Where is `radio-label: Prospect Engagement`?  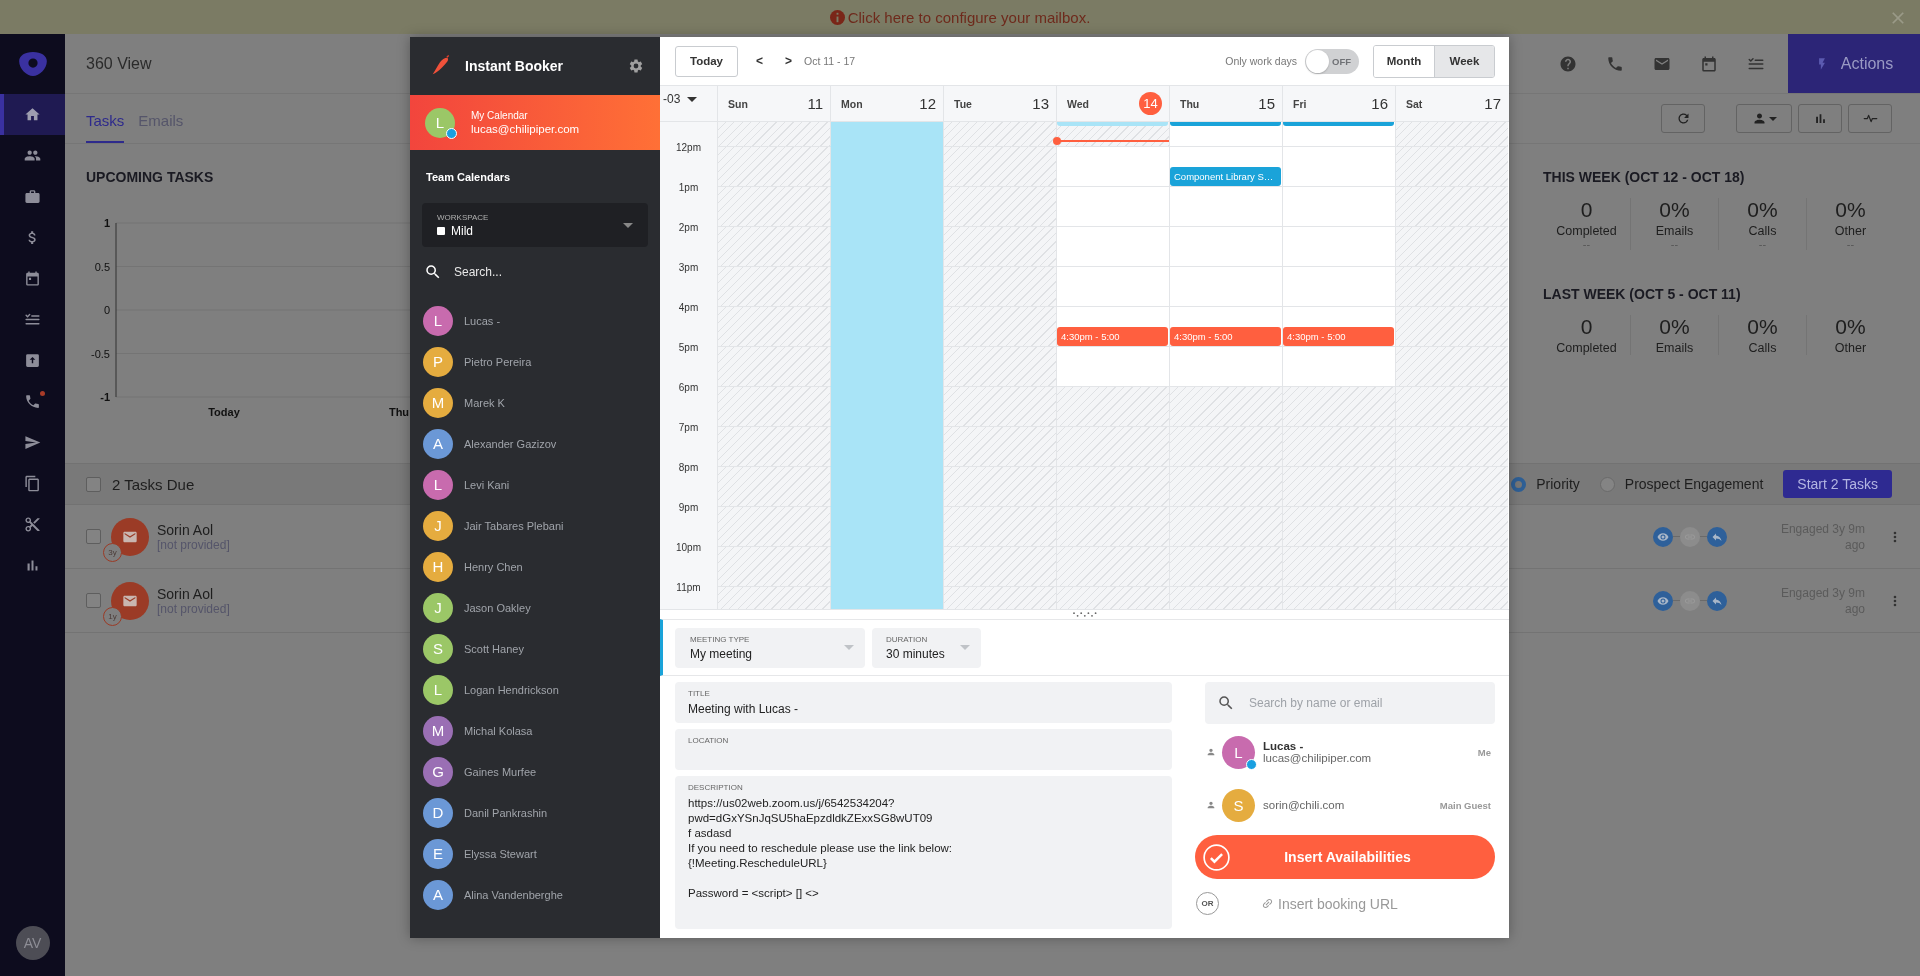 radio-label: Prospect Engagement is located at coordinates (1694, 484).